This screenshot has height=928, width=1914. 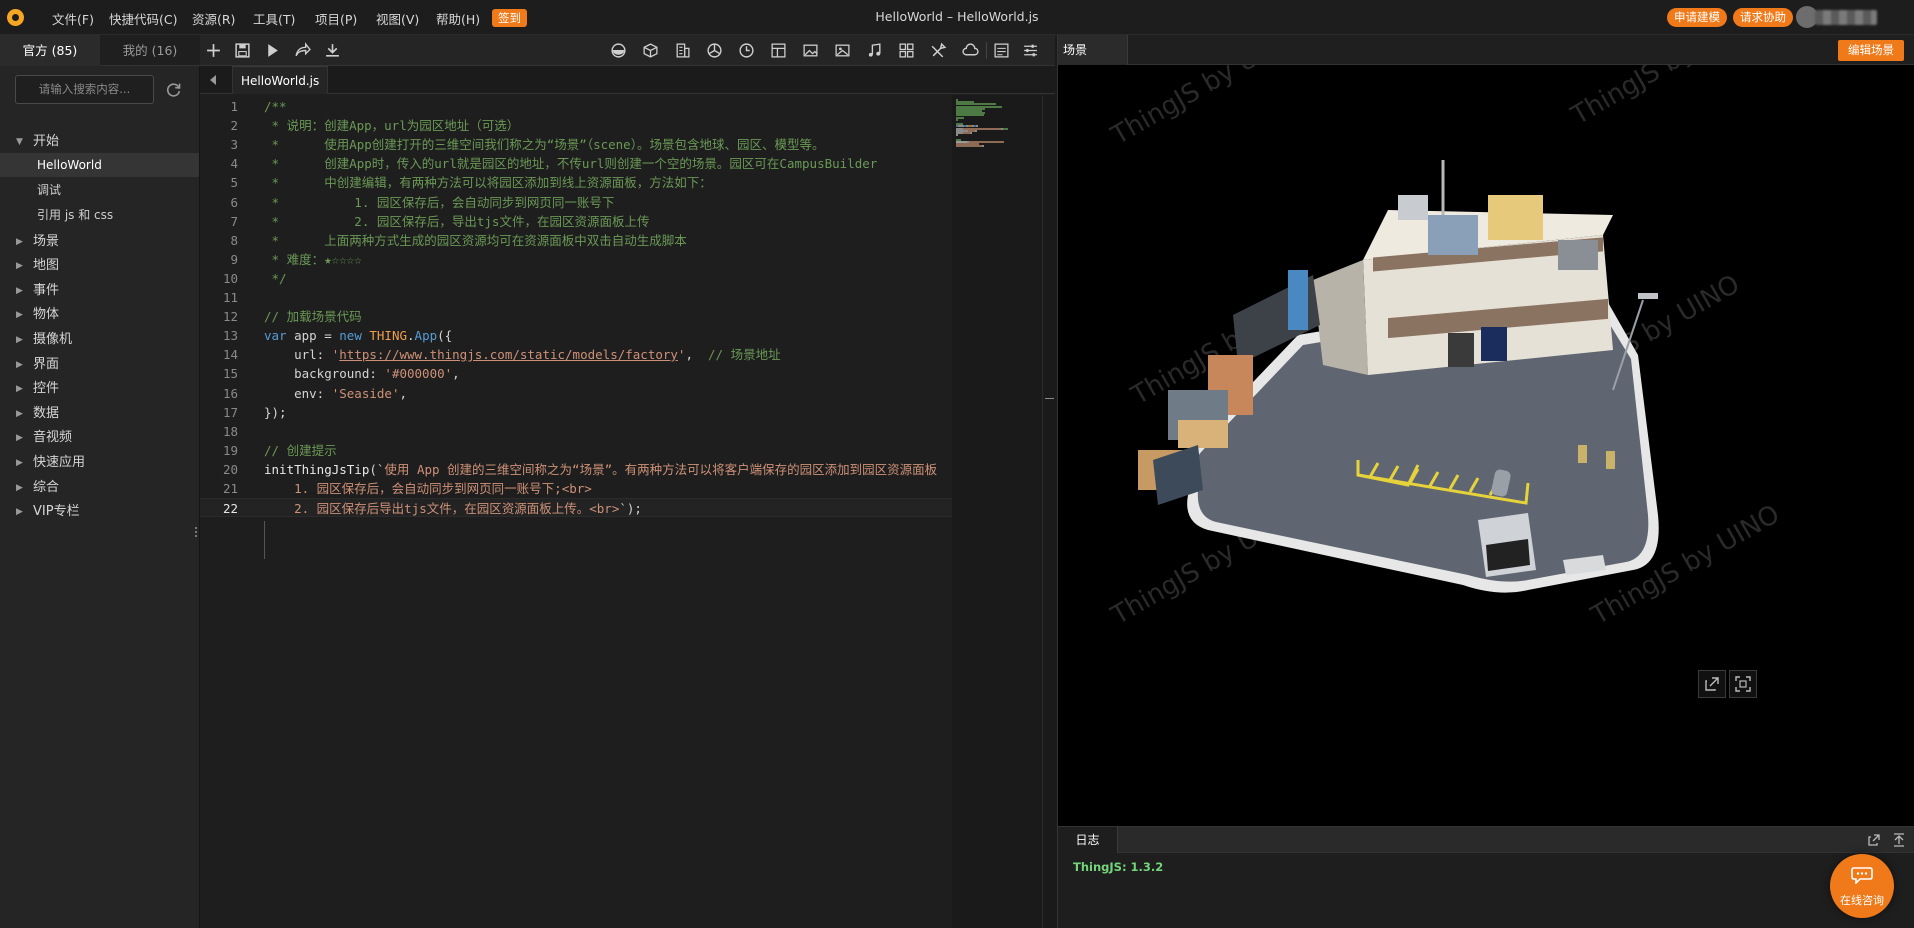 What do you see at coordinates (576, 278) in the screenshot?
I see `code-line: 10 */` at bounding box center [576, 278].